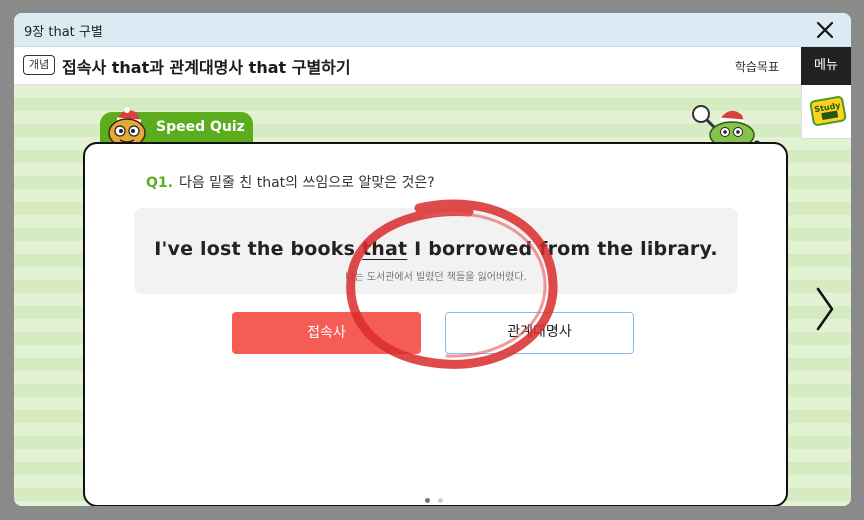 The image size is (864, 520). What do you see at coordinates (326, 333) in the screenshot?
I see `answer-conjunction-button: 접속사` at bounding box center [326, 333].